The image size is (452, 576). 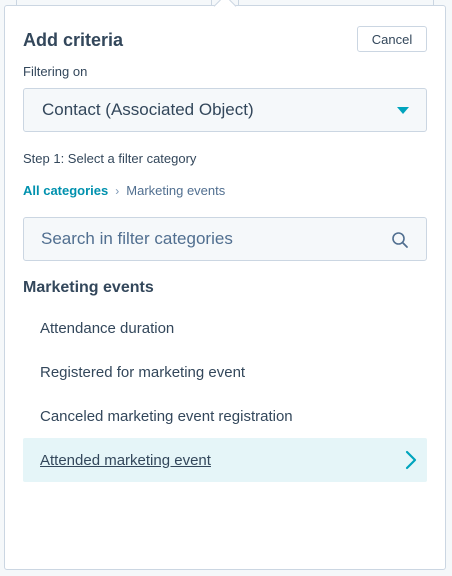 I want to click on filter-item-label: Attendance duration, so click(x=107, y=328).